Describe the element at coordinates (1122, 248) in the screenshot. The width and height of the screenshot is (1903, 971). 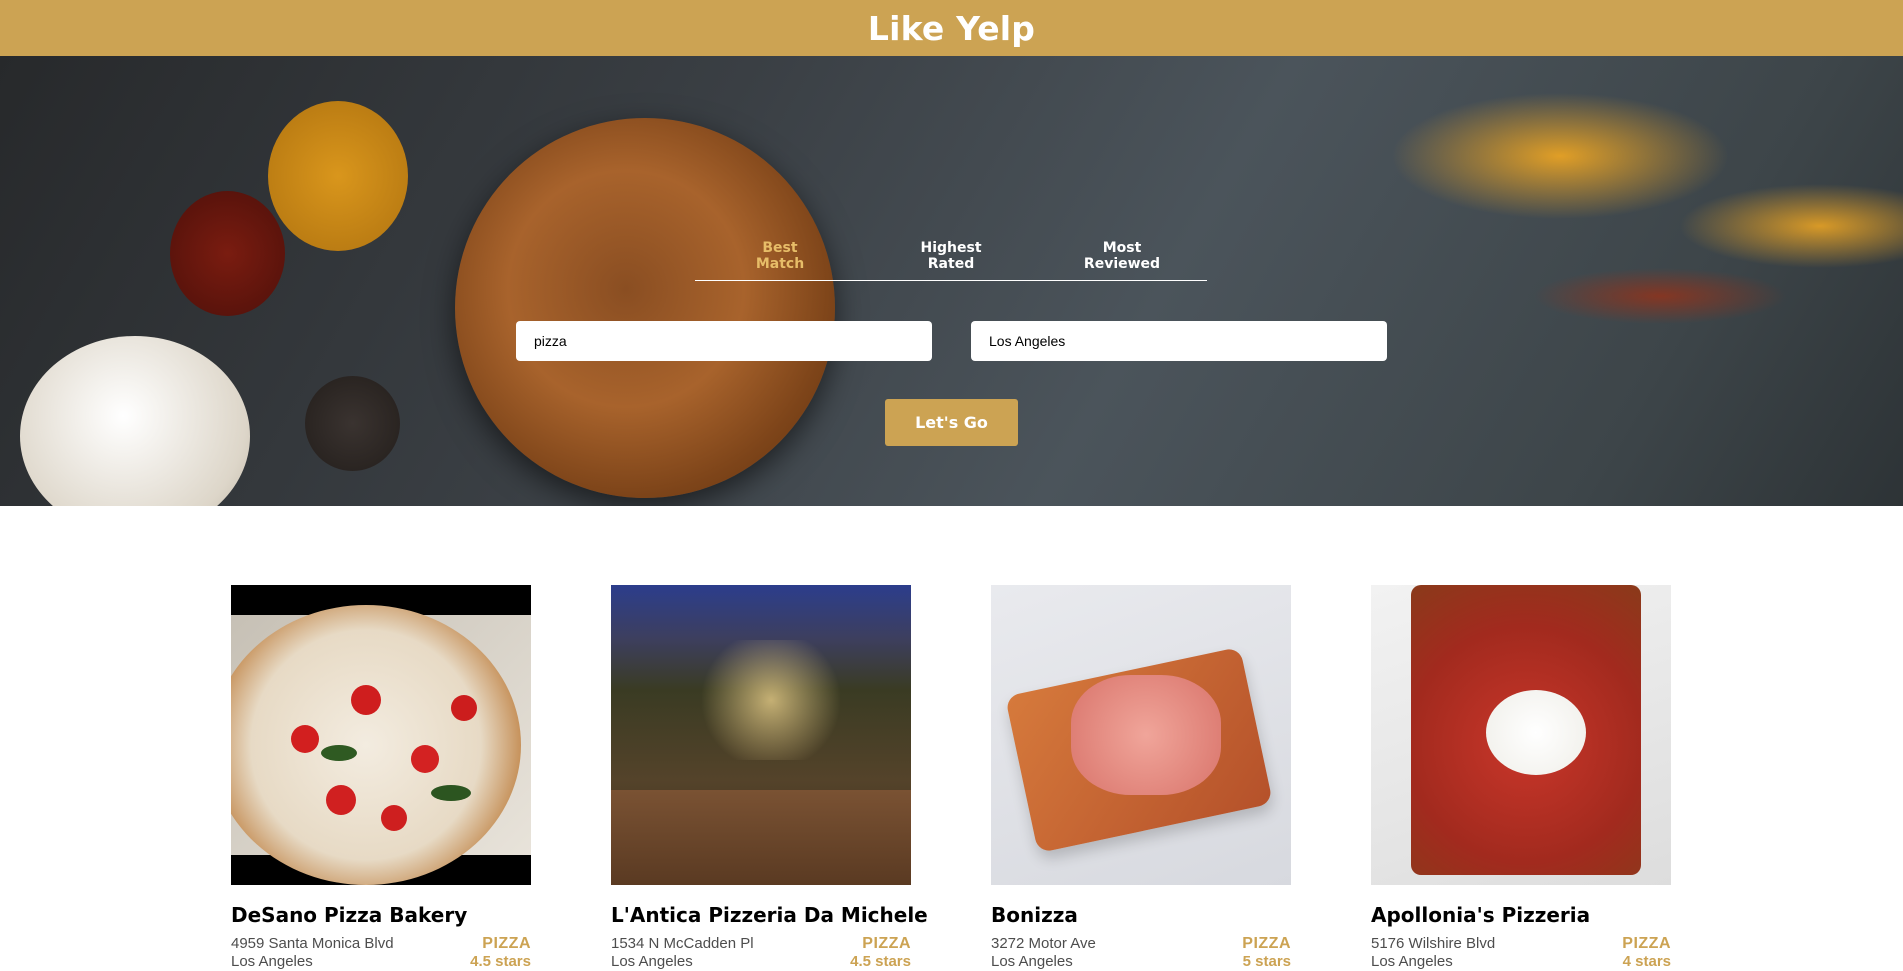
I see `sort-label: Most` at that location.